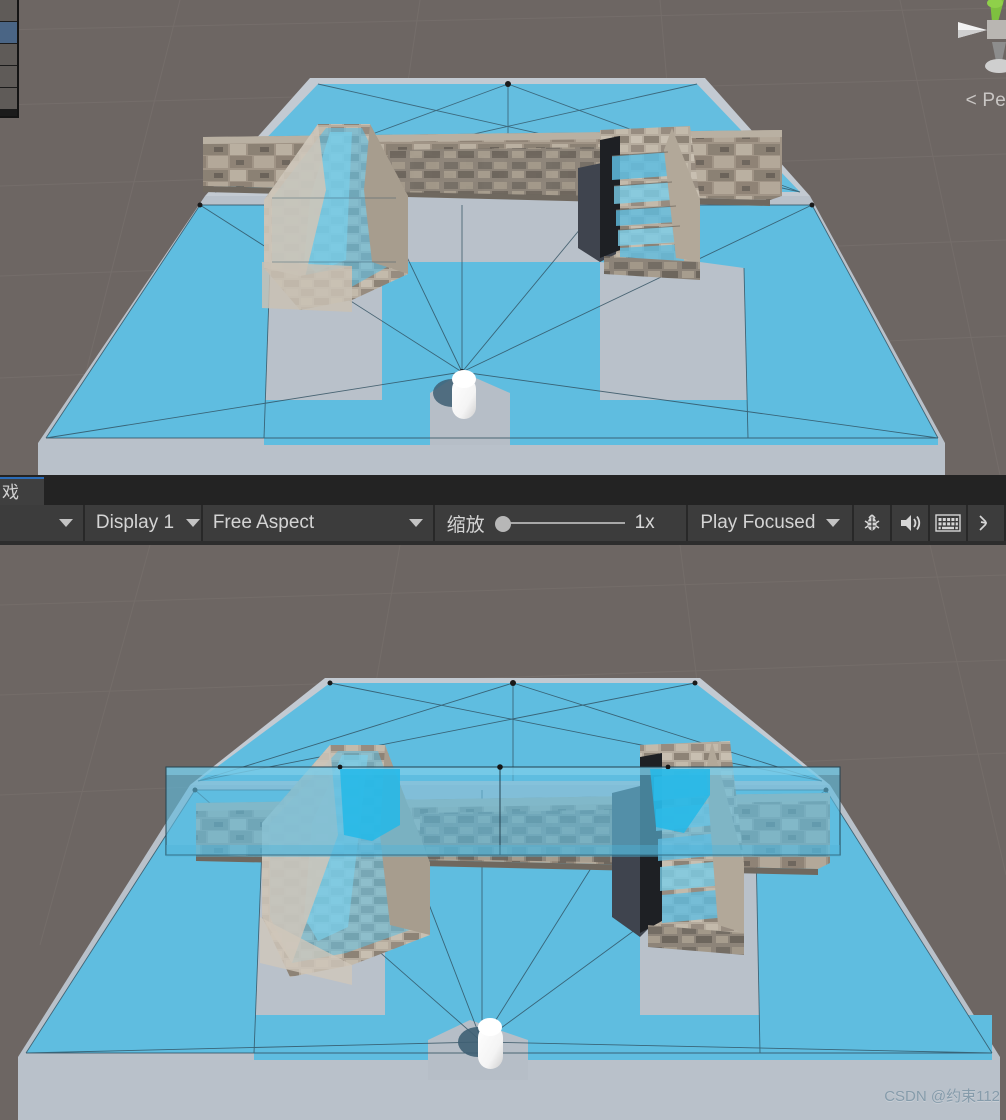 This screenshot has height=1120, width=1006. Describe the element at coordinates (503, 490) in the screenshot. I see `tab-strip: 戏` at that location.